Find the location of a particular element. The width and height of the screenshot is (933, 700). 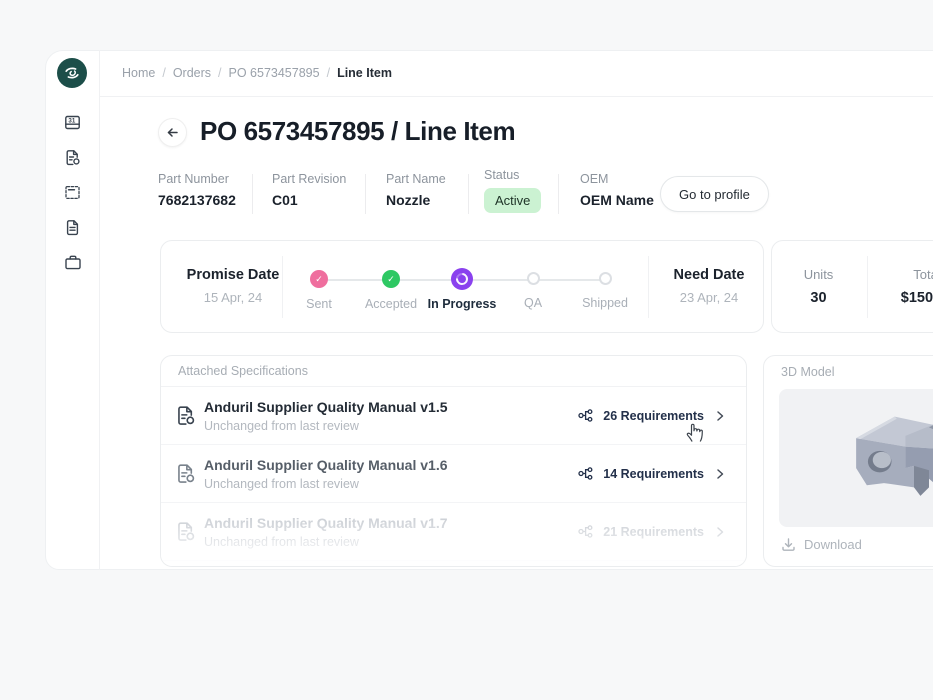

status-badge: Active is located at coordinates (513, 200).